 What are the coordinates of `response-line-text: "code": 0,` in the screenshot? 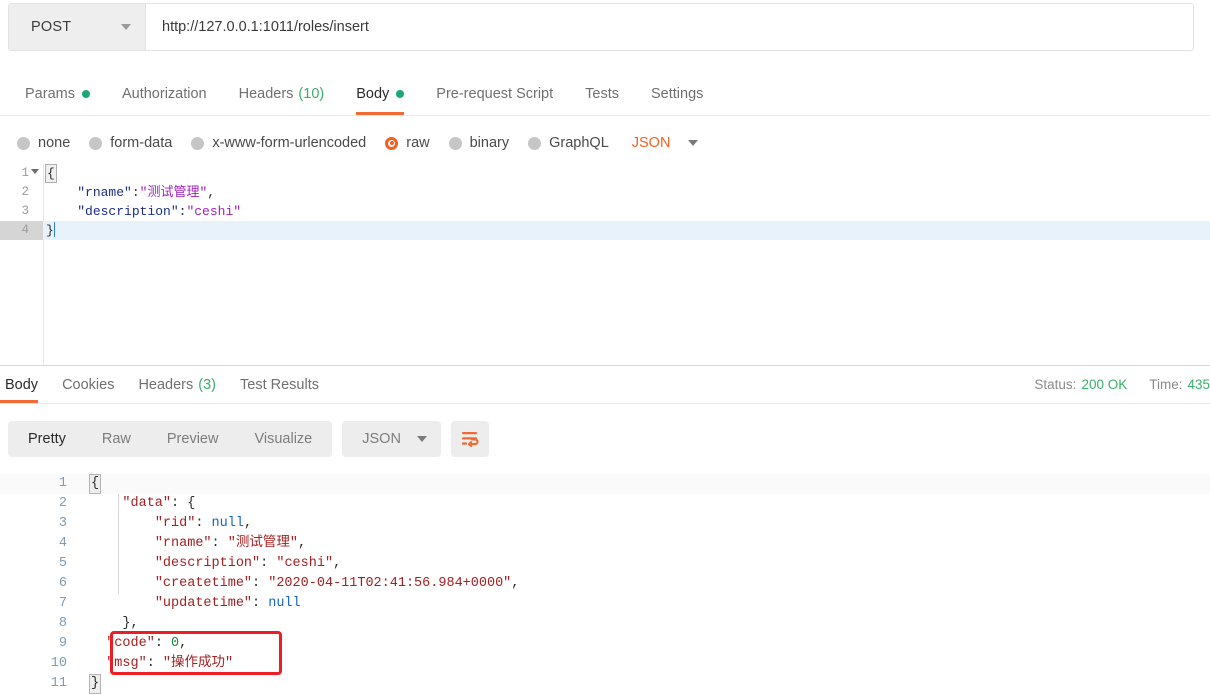 It's located at (138, 644).